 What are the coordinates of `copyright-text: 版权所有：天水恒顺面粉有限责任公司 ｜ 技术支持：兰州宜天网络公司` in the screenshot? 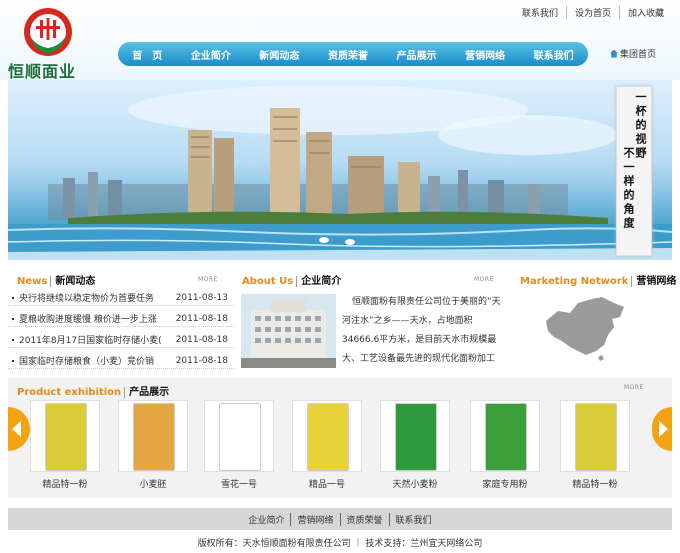 It's located at (340, 544).